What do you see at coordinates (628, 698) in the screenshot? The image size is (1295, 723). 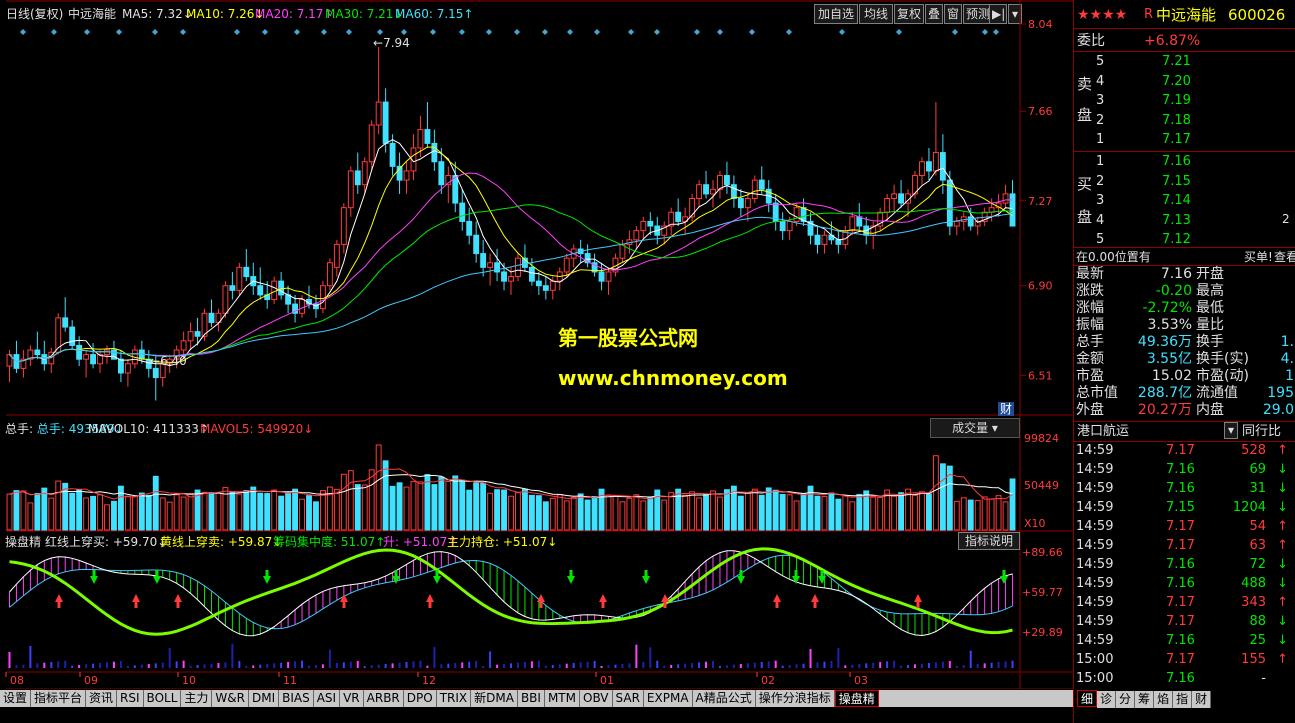 I see `tab-18: SAR` at bounding box center [628, 698].